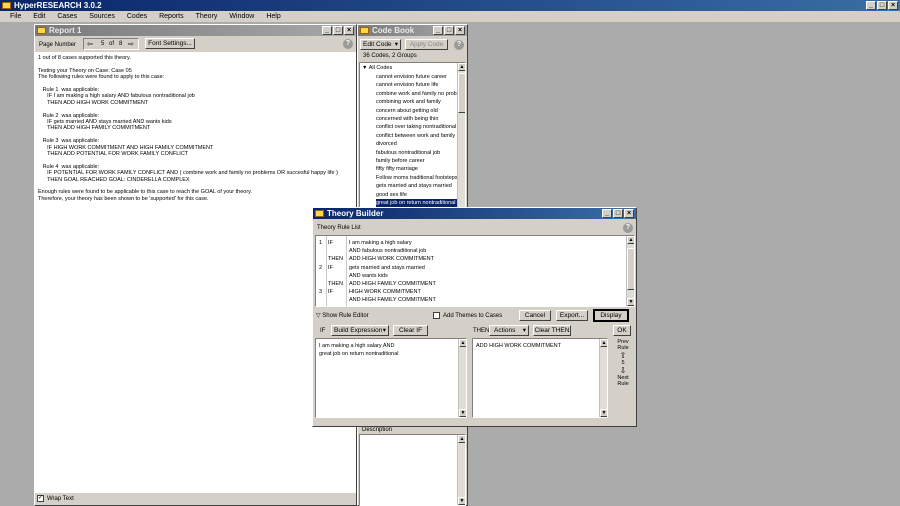 This screenshot has height=506, width=900. What do you see at coordinates (15, 16) in the screenshot?
I see `menu-file: File` at bounding box center [15, 16].